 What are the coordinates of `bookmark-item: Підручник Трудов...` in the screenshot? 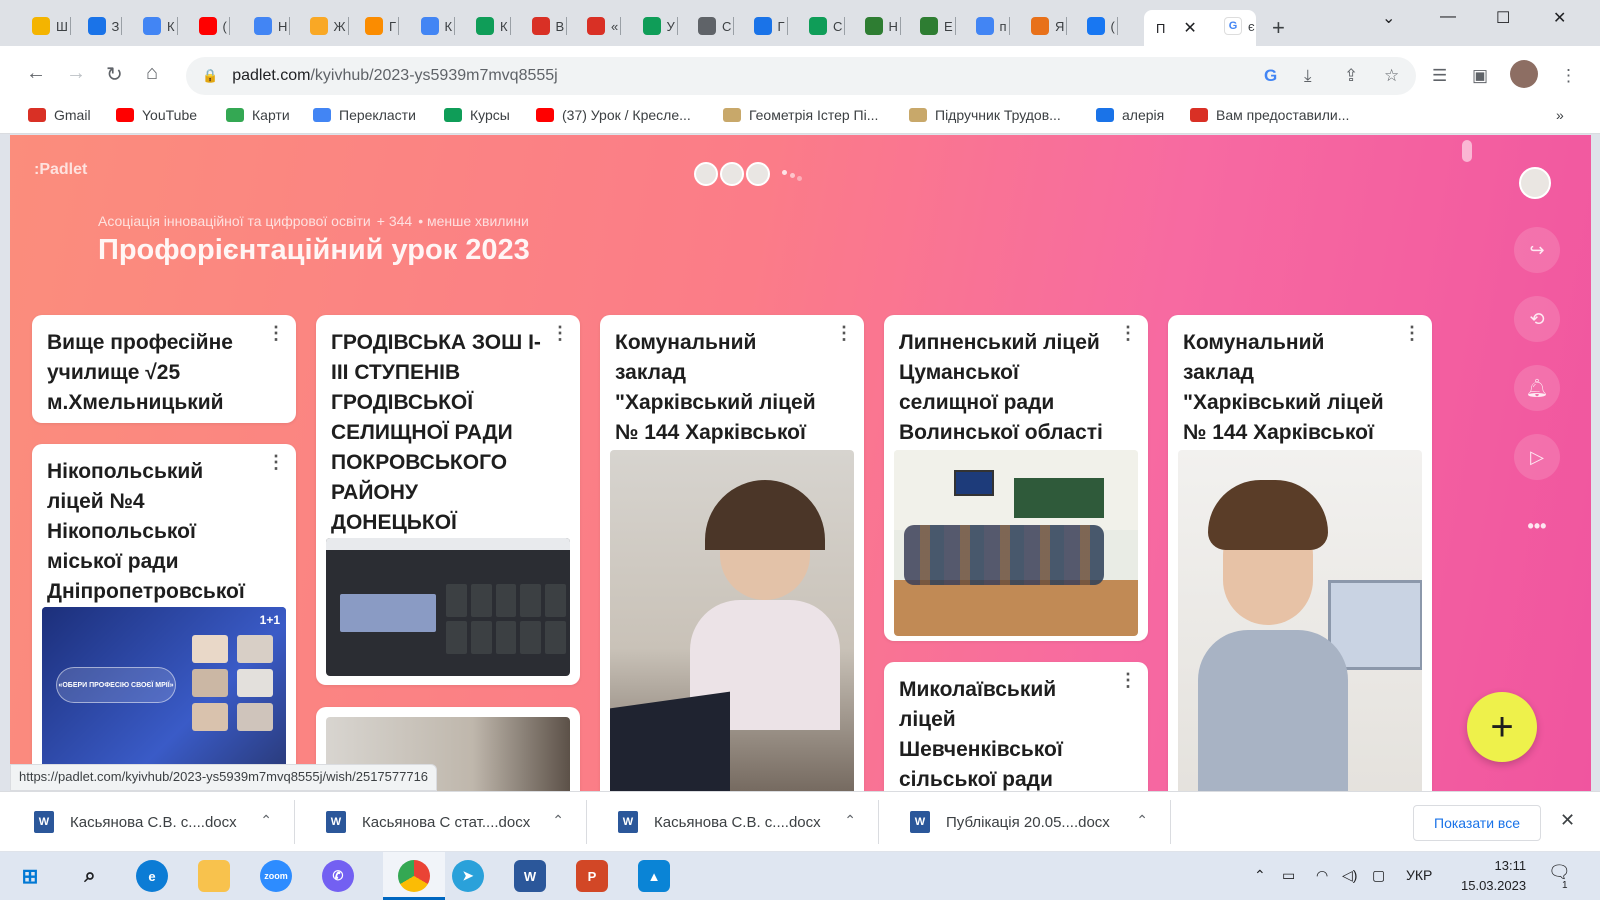 It's located at (985, 115).